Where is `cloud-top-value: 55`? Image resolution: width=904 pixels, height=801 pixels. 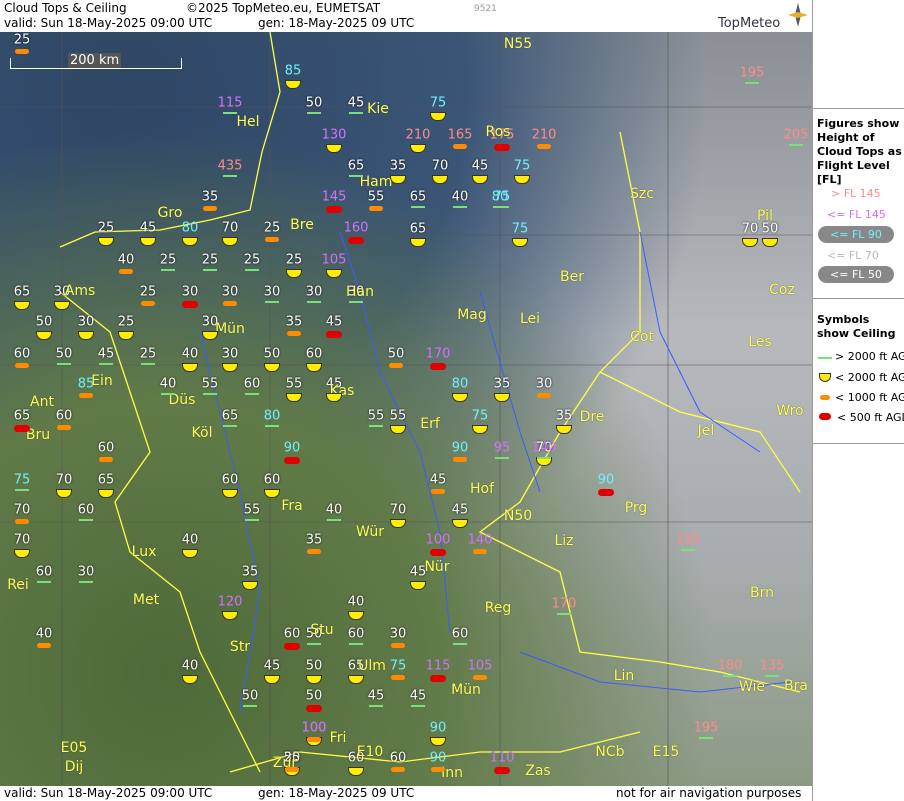
cloud-top-value: 55 is located at coordinates (398, 416).